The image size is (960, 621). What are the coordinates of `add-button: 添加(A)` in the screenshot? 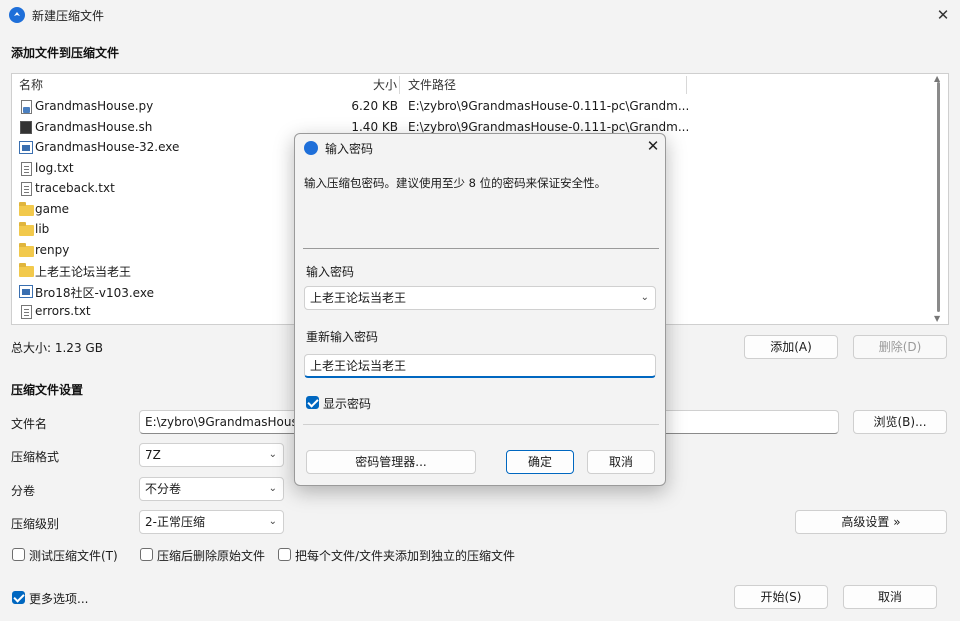 It's located at (791, 347).